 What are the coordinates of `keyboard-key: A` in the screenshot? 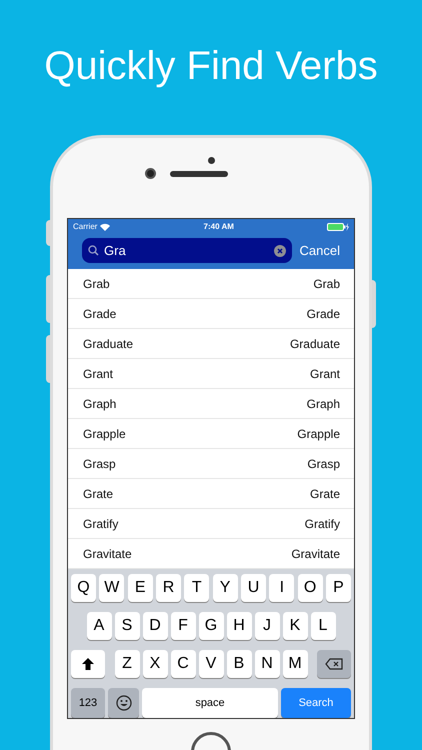 It's located at (99, 626).